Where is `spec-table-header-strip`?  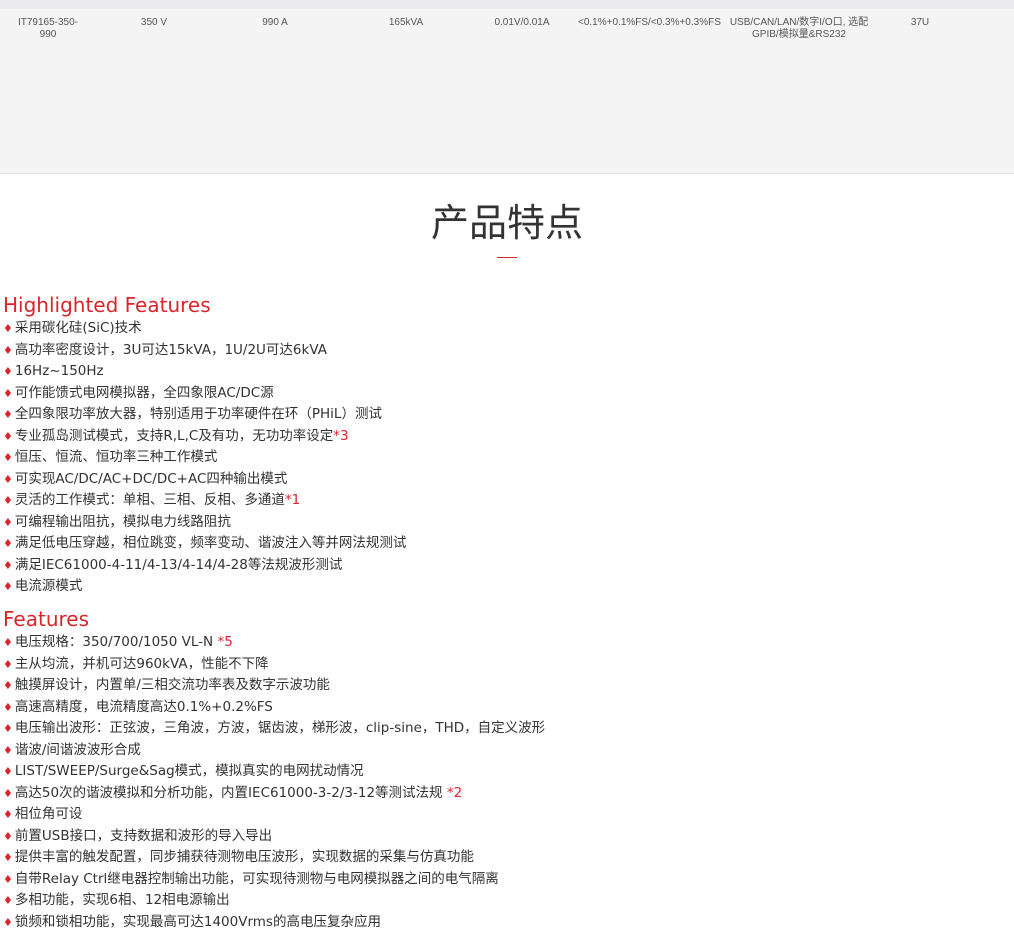
spec-table-header-strip is located at coordinates (507, 4).